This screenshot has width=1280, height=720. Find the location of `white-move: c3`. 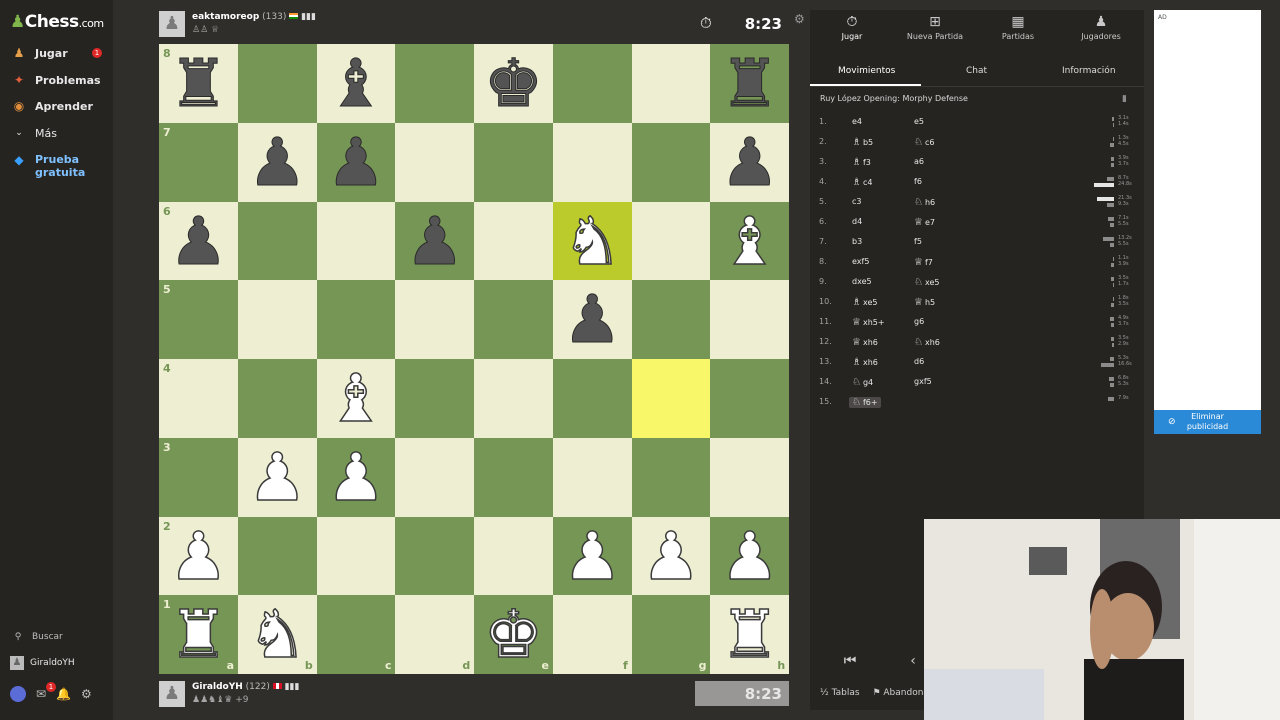

white-move: c3 is located at coordinates (857, 201).